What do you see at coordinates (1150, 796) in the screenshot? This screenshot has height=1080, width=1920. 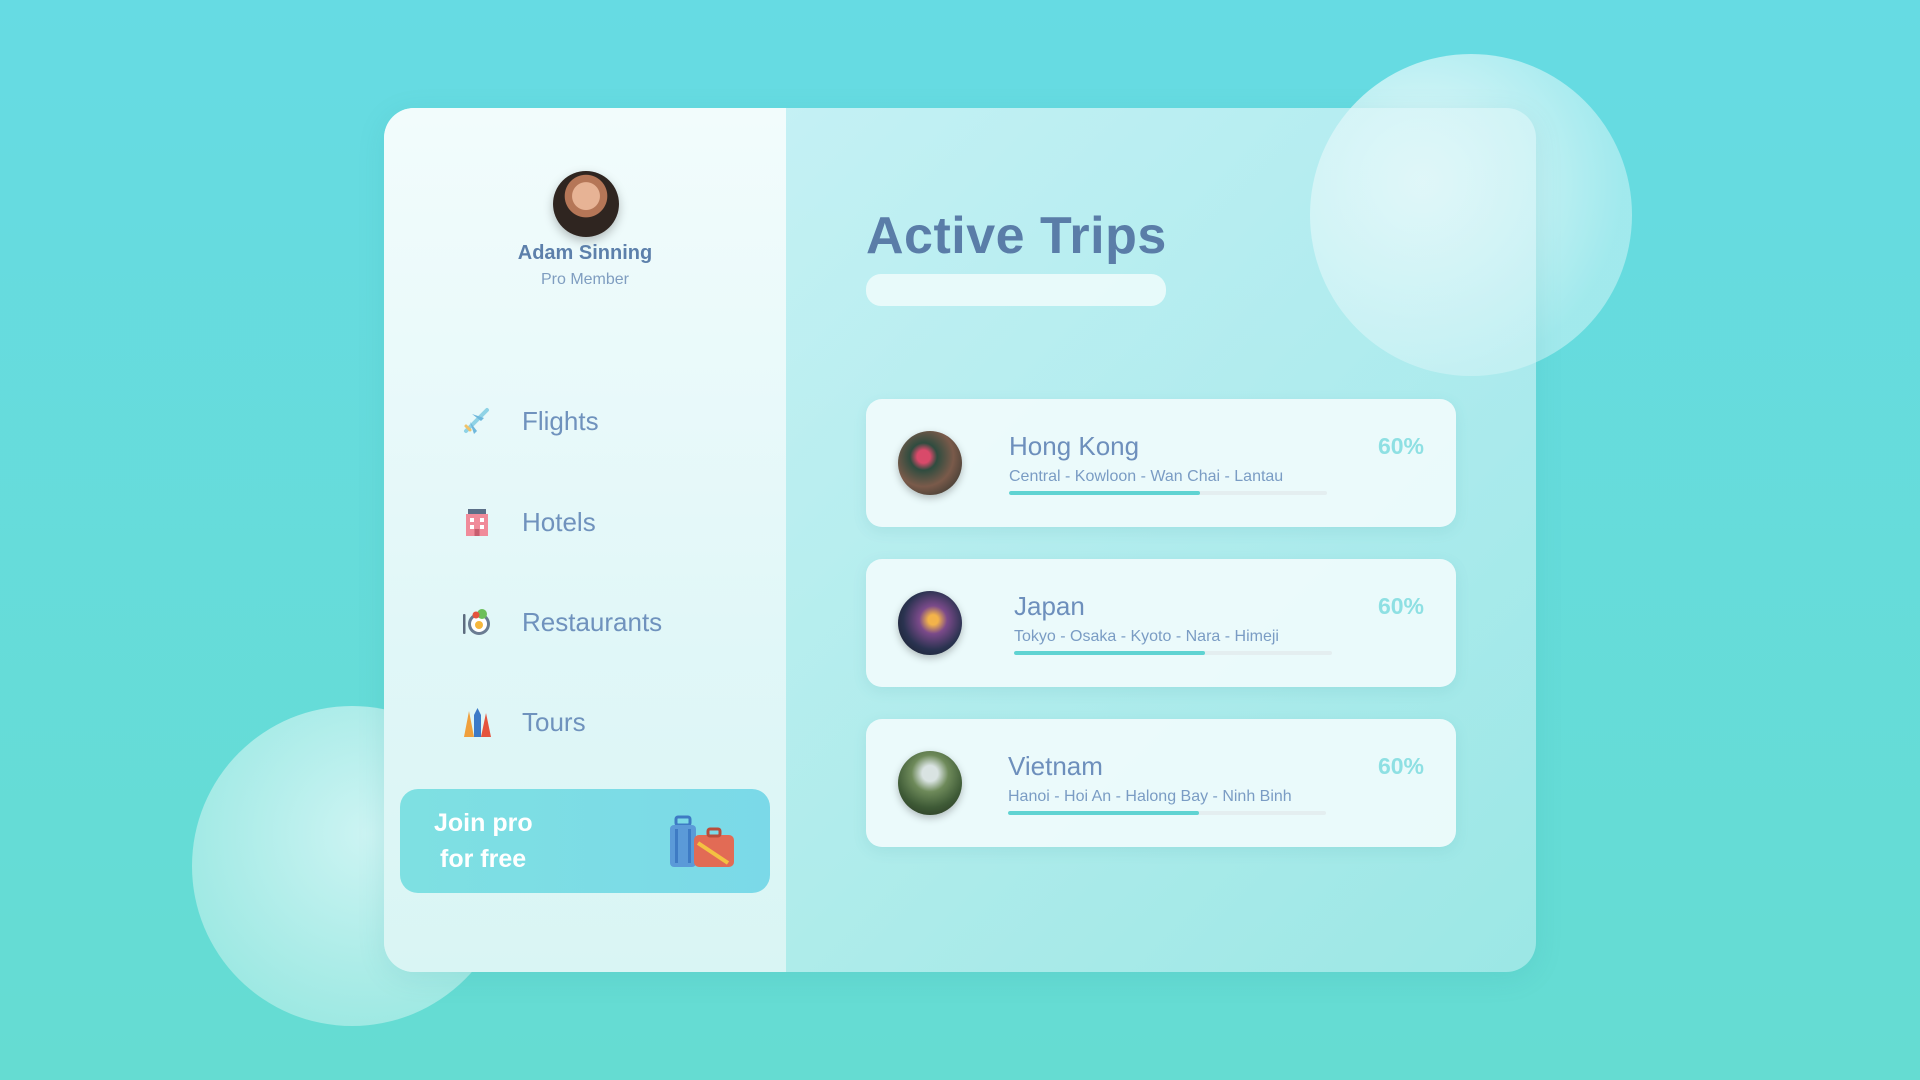 I see `trip-route: Hanoi - Hoi An - Halong Bay - Ninh Binh` at bounding box center [1150, 796].